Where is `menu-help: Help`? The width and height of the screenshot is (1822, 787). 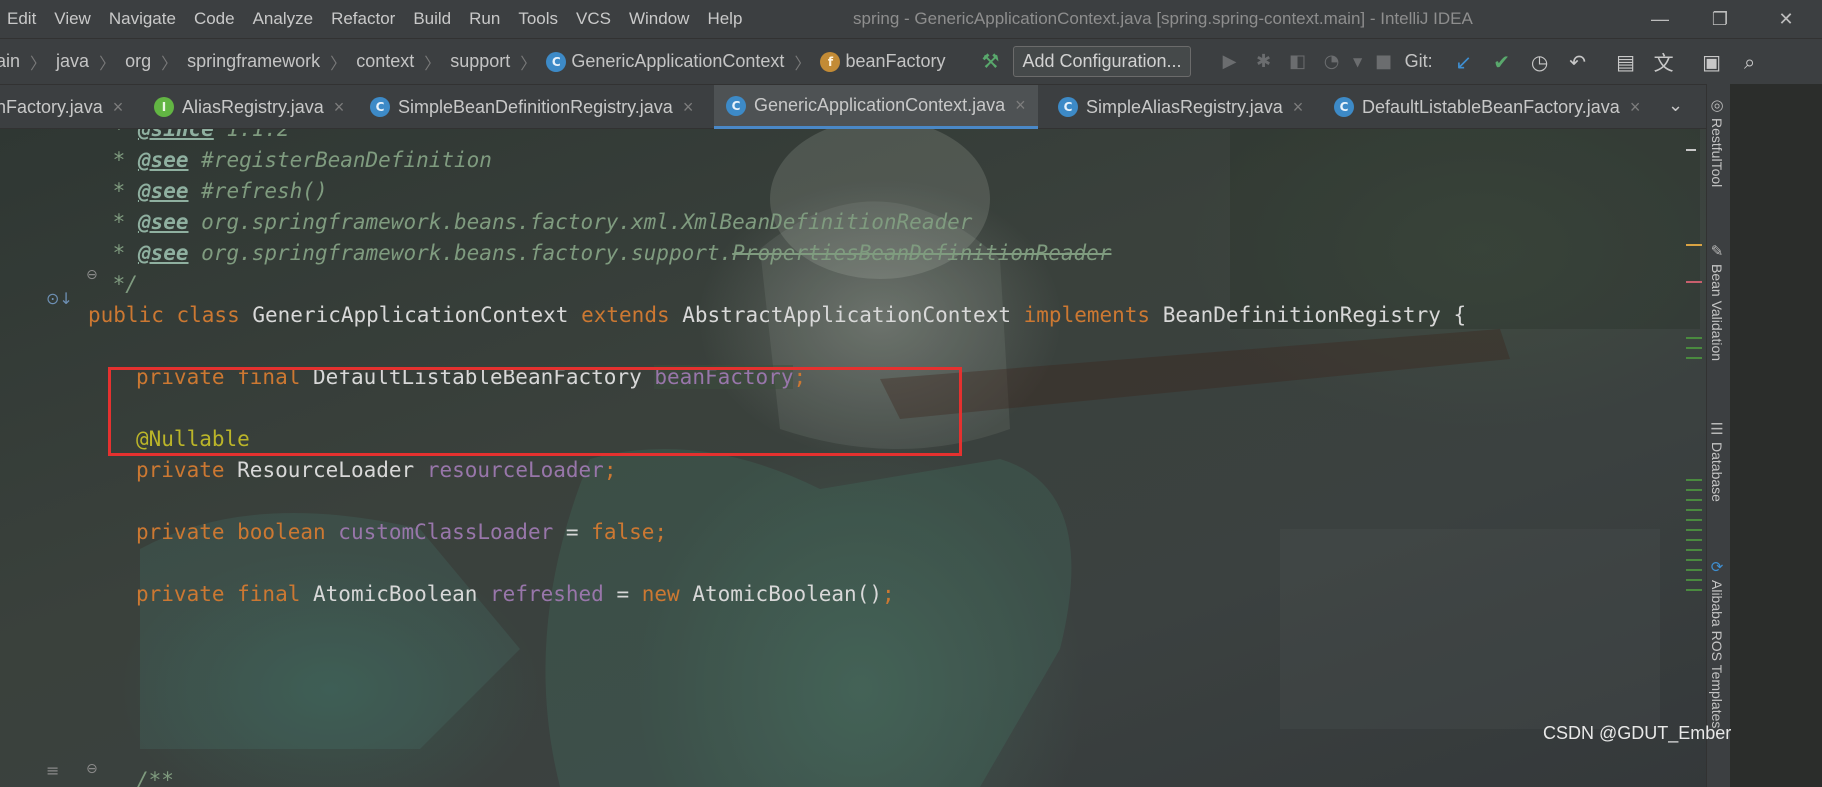 menu-help: Help is located at coordinates (724, 19).